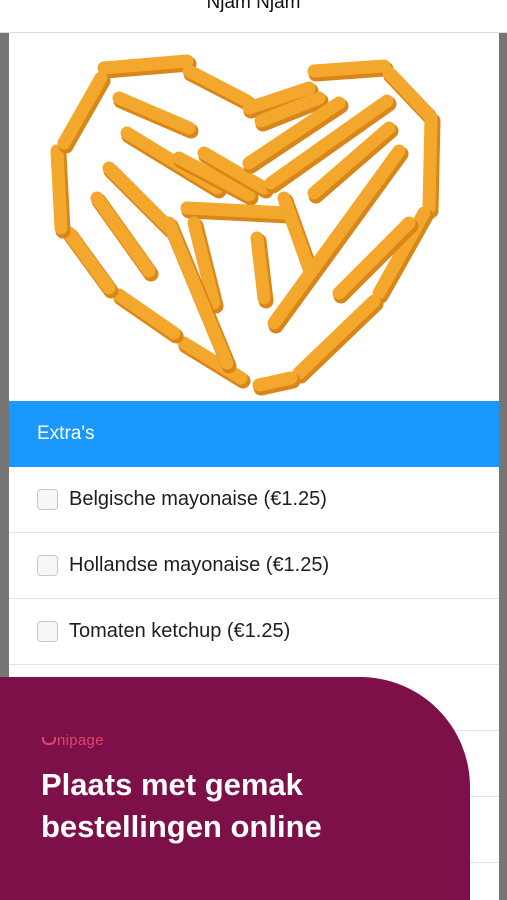  Describe the element at coordinates (253, 16) in the screenshot. I see `top-bar: Njam Njam` at that location.